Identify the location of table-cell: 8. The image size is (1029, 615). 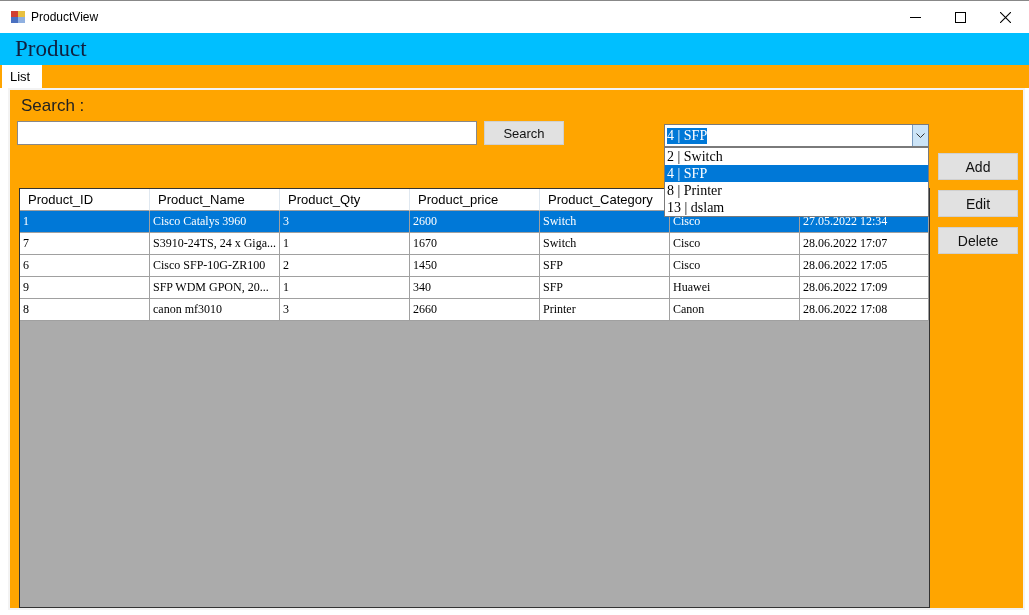
(85, 310).